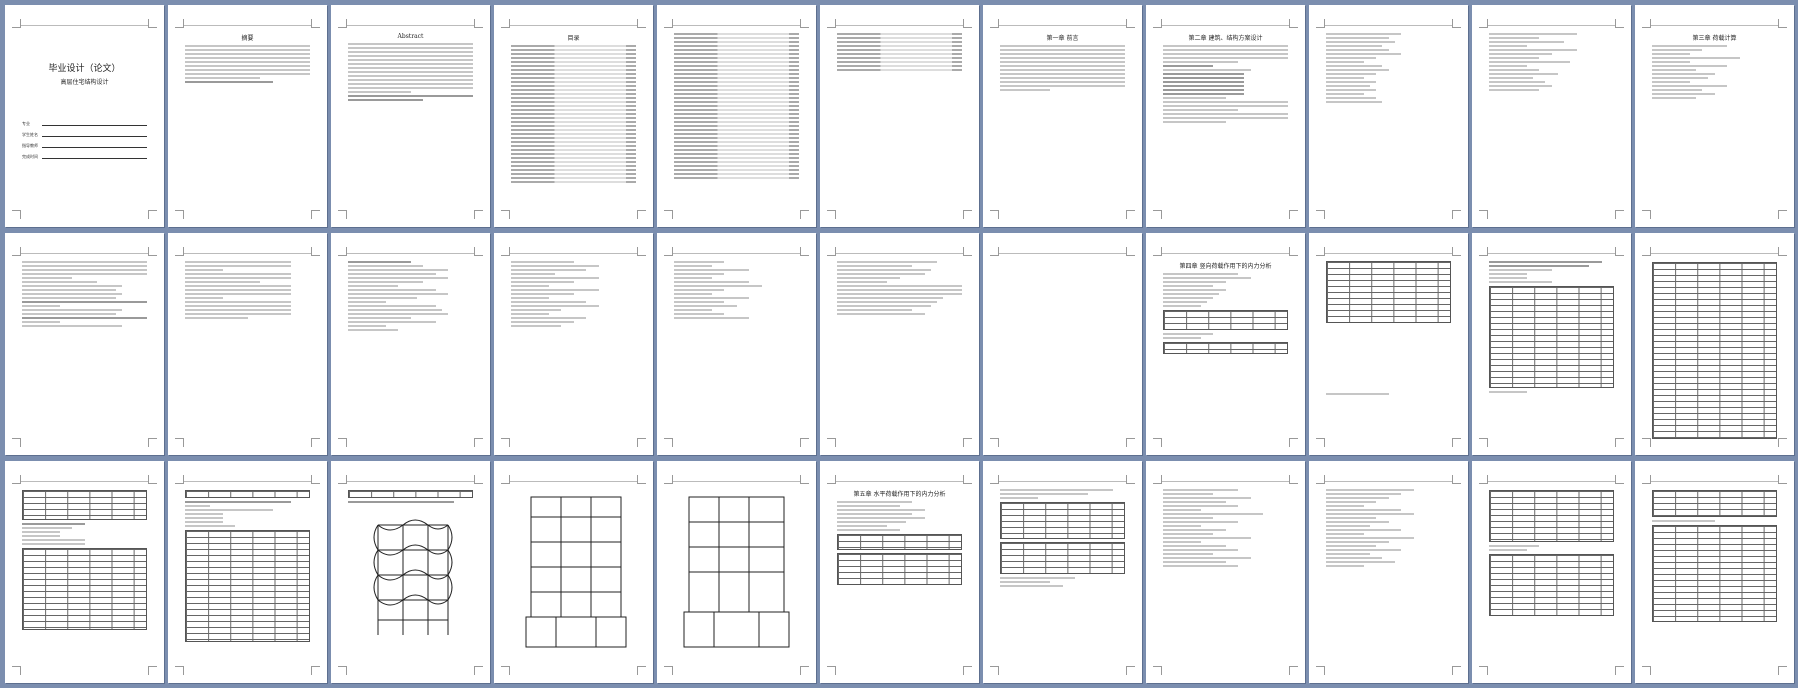  I want to click on page-title: 第二章 建筑、结构方案设计, so click(1225, 38).